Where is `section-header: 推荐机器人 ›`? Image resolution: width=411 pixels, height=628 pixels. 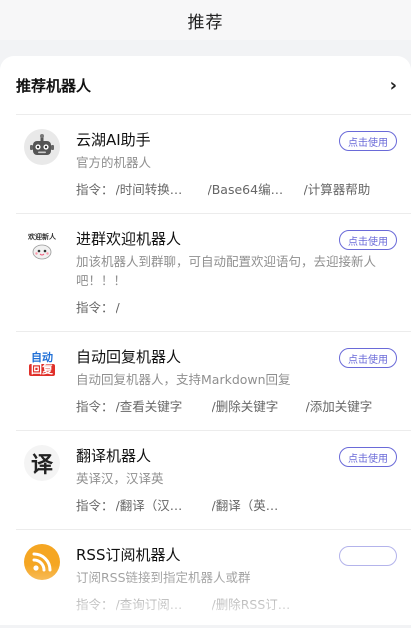 section-header: 推荐机器人 › is located at coordinates (205, 85).